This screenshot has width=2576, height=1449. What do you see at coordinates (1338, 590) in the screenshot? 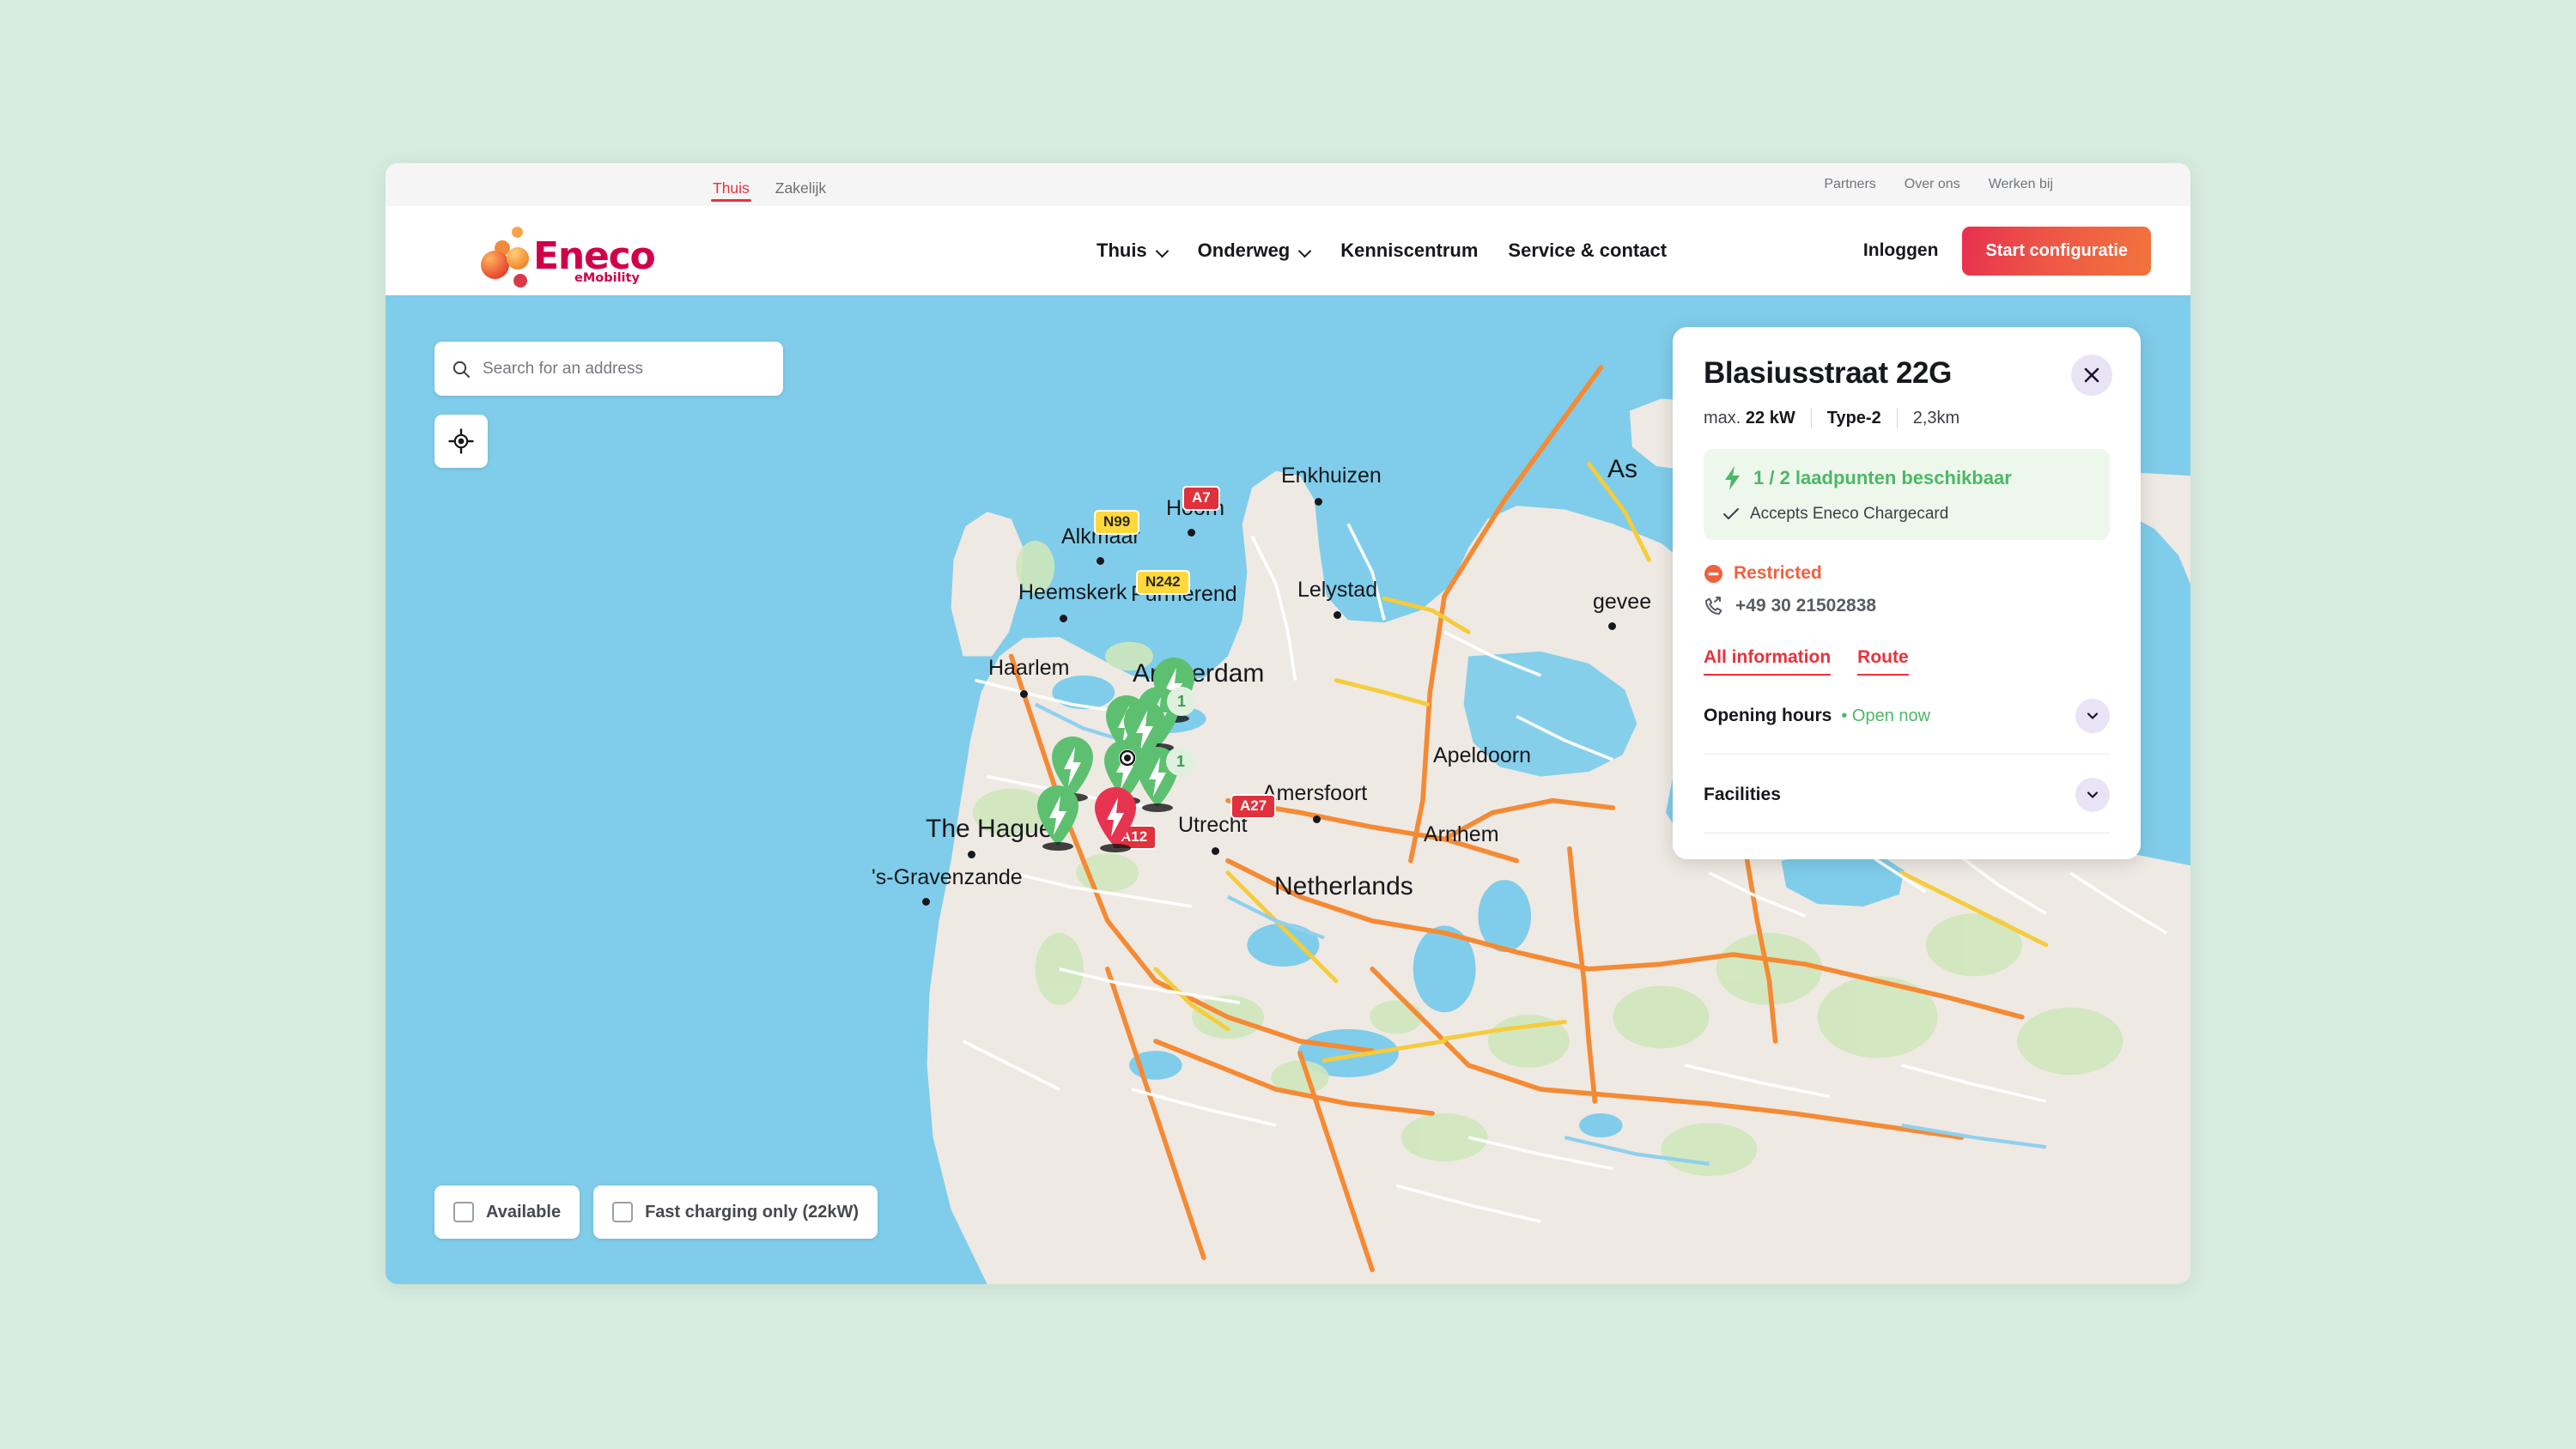
I see `map-label-lelystad: Lelystad` at bounding box center [1338, 590].